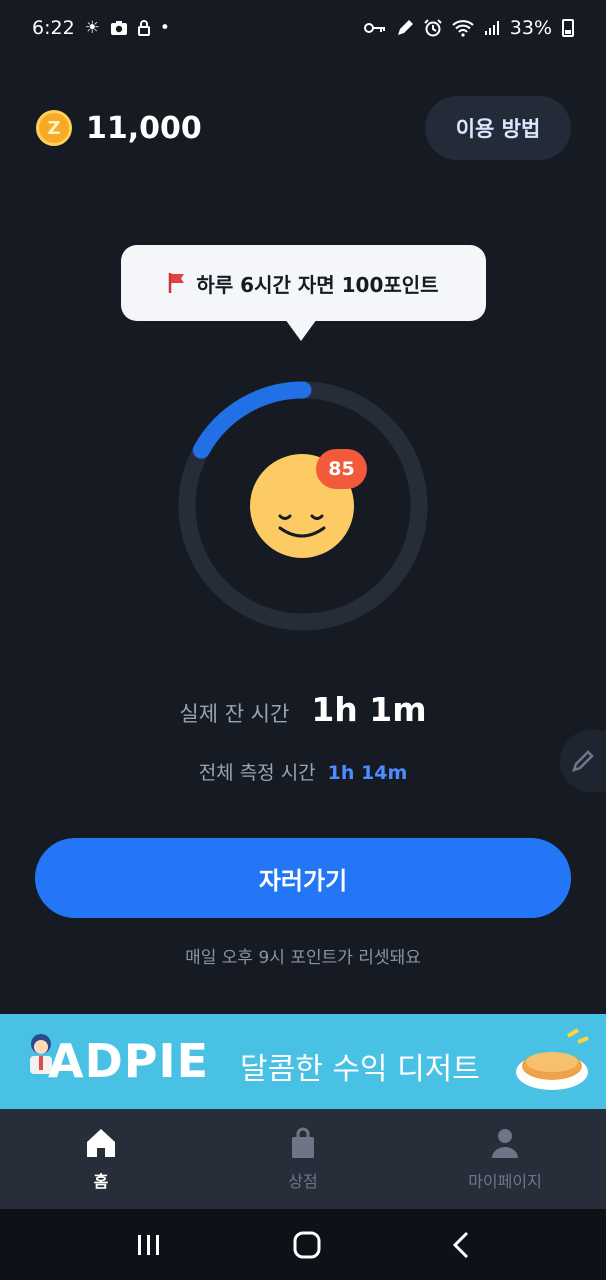 The image size is (606, 1280). What do you see at coordinates (530, 28) in the screenshot?
I see `battery-percent: 33%` at bounding box center [530, 28].